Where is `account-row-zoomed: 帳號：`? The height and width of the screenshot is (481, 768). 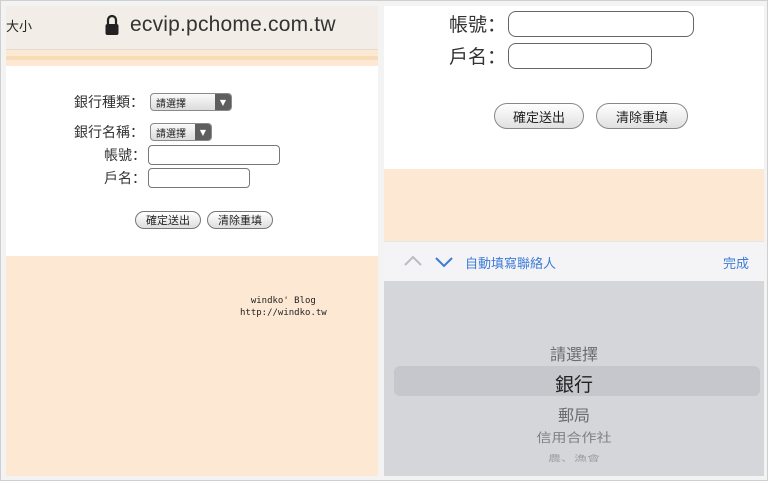
account-row-zoomed: 帳號： is located at coordinates (572, 23).